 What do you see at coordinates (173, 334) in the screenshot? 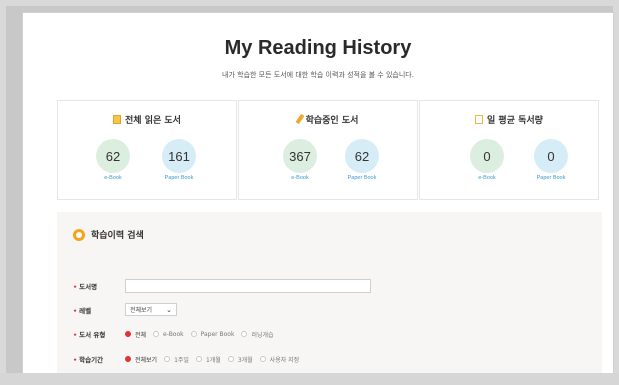
I see `option-label: e-Book` at bounding box center [173, 334].